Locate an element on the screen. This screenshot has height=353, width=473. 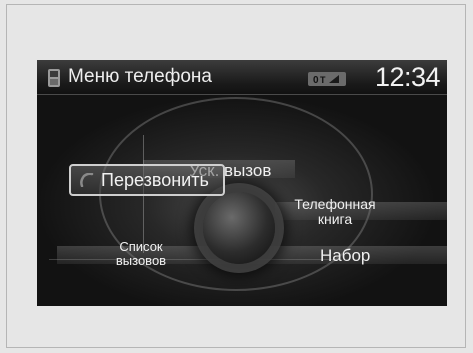
menu-item-call-history: Список вызовов is located at coordinates (141, 254).